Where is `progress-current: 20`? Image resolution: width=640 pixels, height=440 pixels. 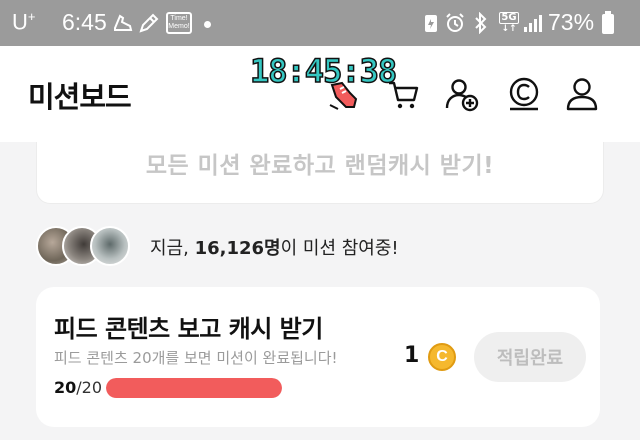 progress-current: 20 is located at coordinates (65, 387).